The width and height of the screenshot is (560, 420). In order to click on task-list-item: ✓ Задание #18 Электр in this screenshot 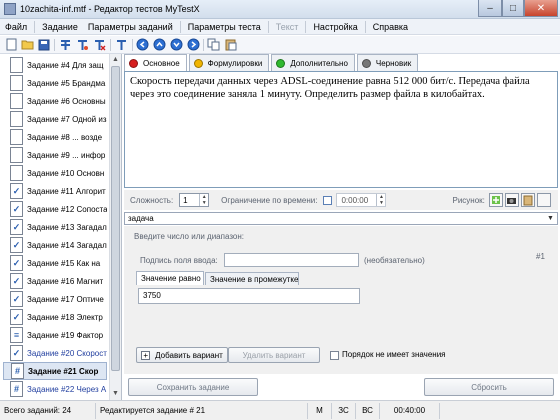, I will do `click(55, 317)`.